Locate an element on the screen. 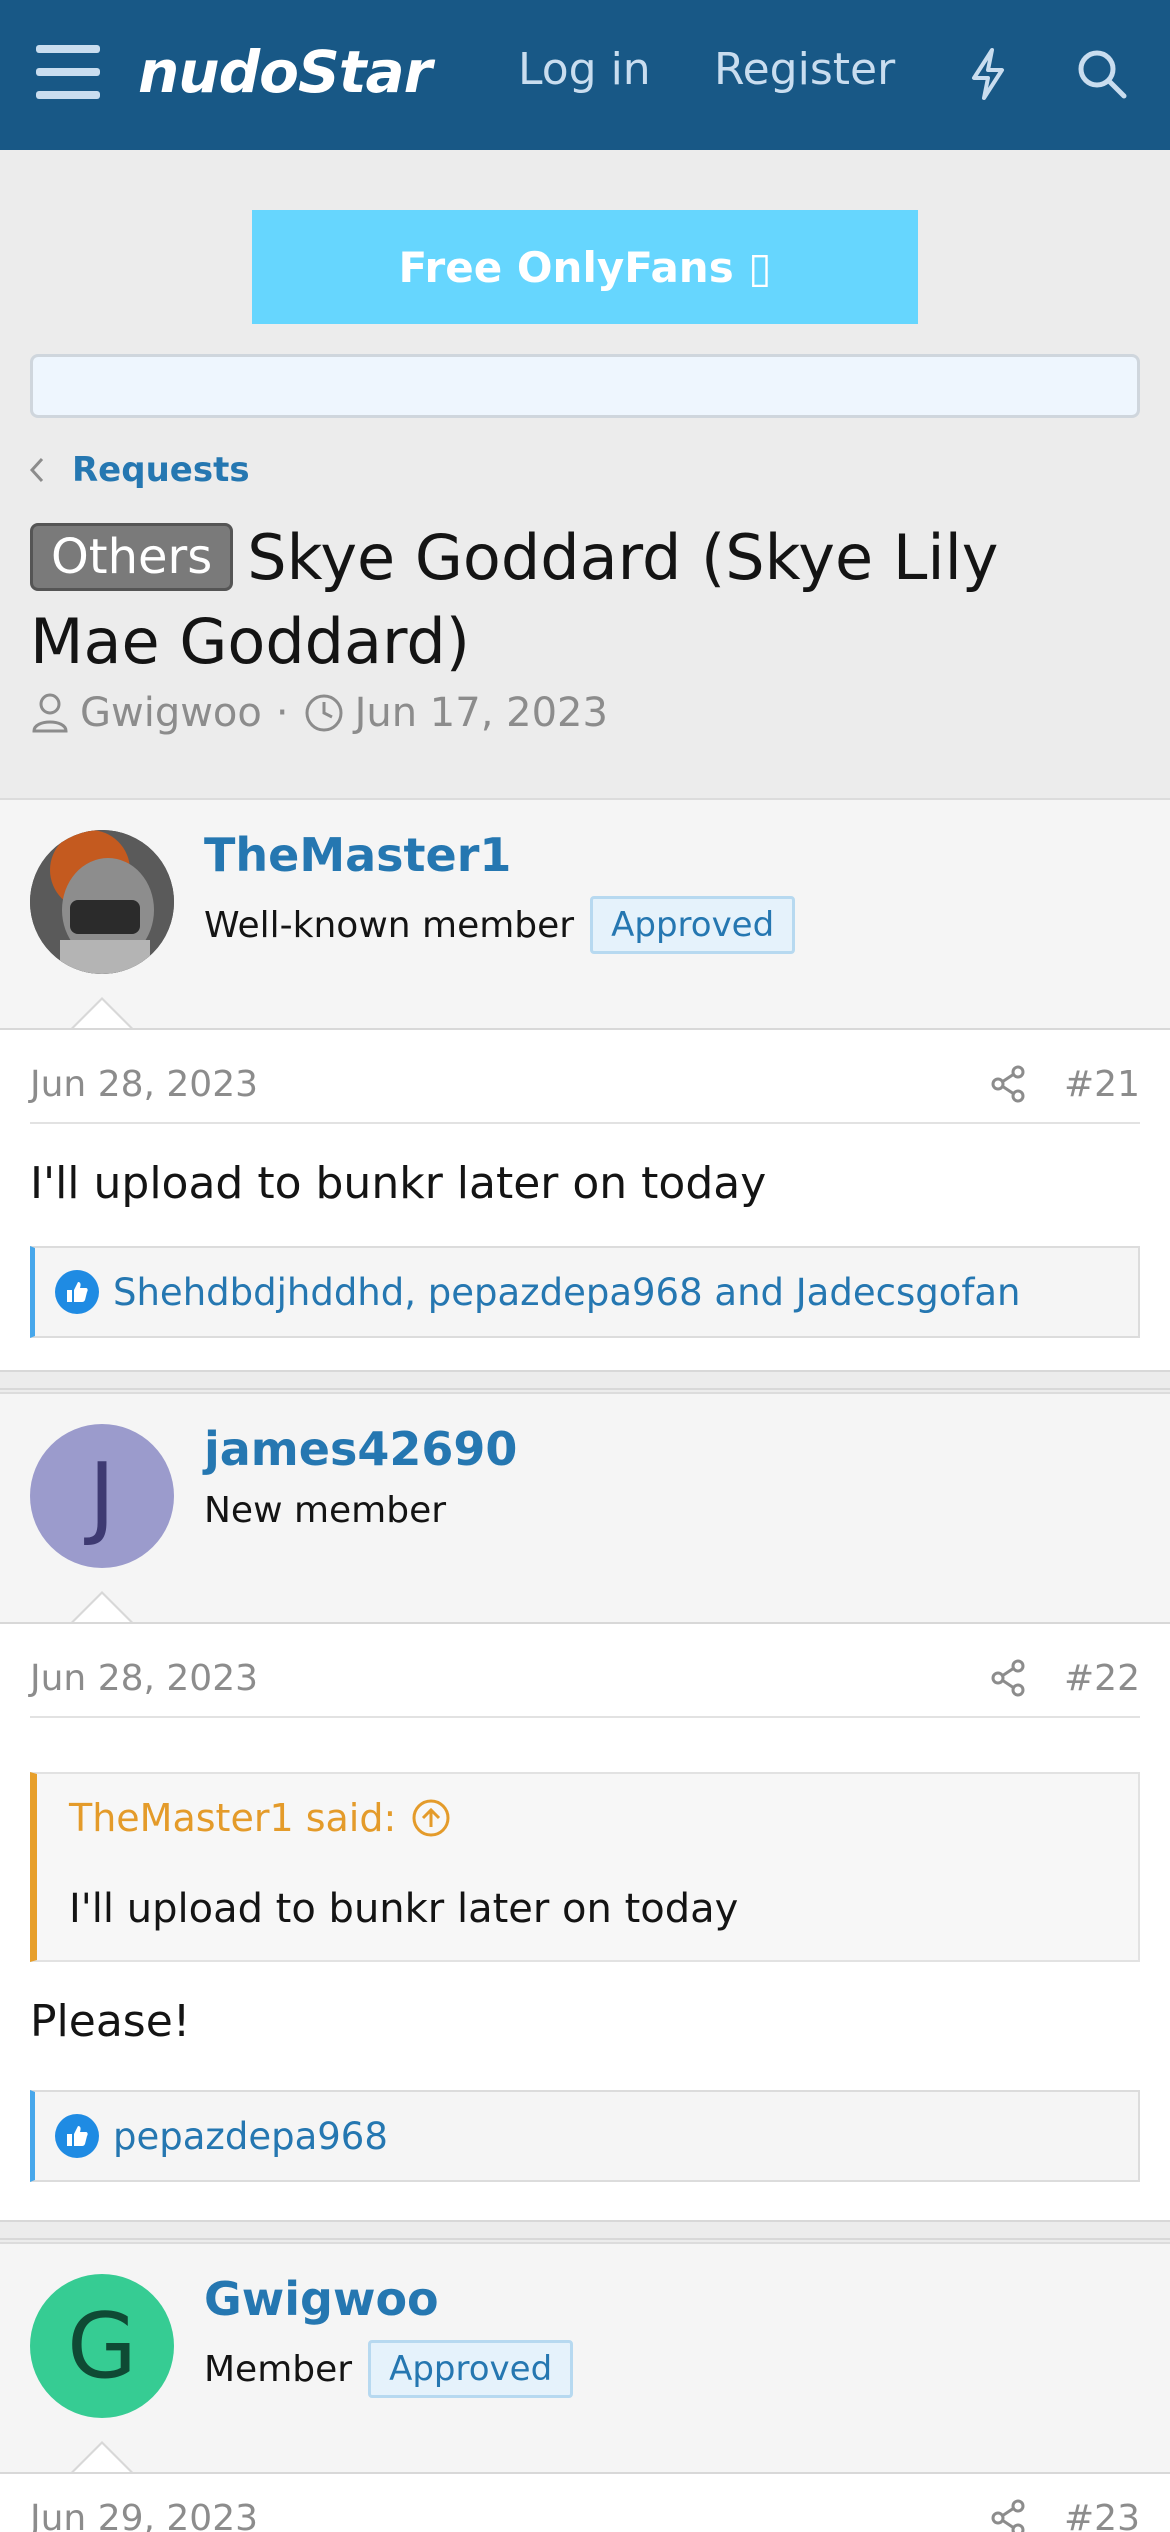 Image resolution: width=1170 pixels, height=2532 pixels. promo-banner-button: Free OnlyFans ▯ is located at coordinates (585, 267).